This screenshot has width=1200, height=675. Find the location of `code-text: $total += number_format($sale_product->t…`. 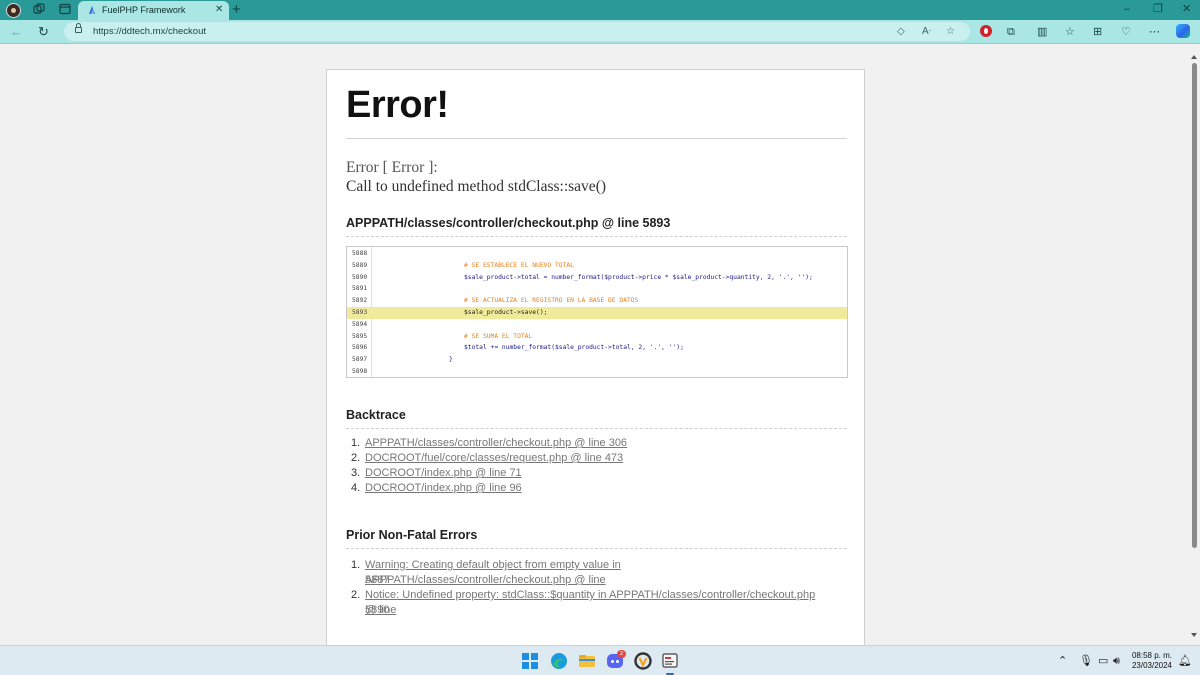

code-text: $total += number_format($sale_product->t… is located at coordinates (574, 348).